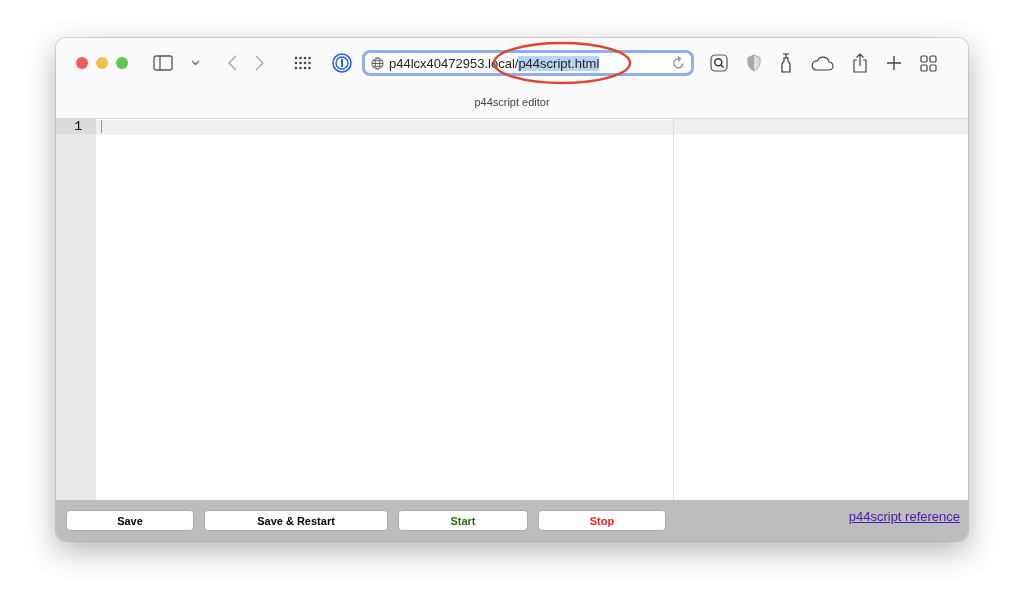  I want to click on globe-icon, so click(377, 63).